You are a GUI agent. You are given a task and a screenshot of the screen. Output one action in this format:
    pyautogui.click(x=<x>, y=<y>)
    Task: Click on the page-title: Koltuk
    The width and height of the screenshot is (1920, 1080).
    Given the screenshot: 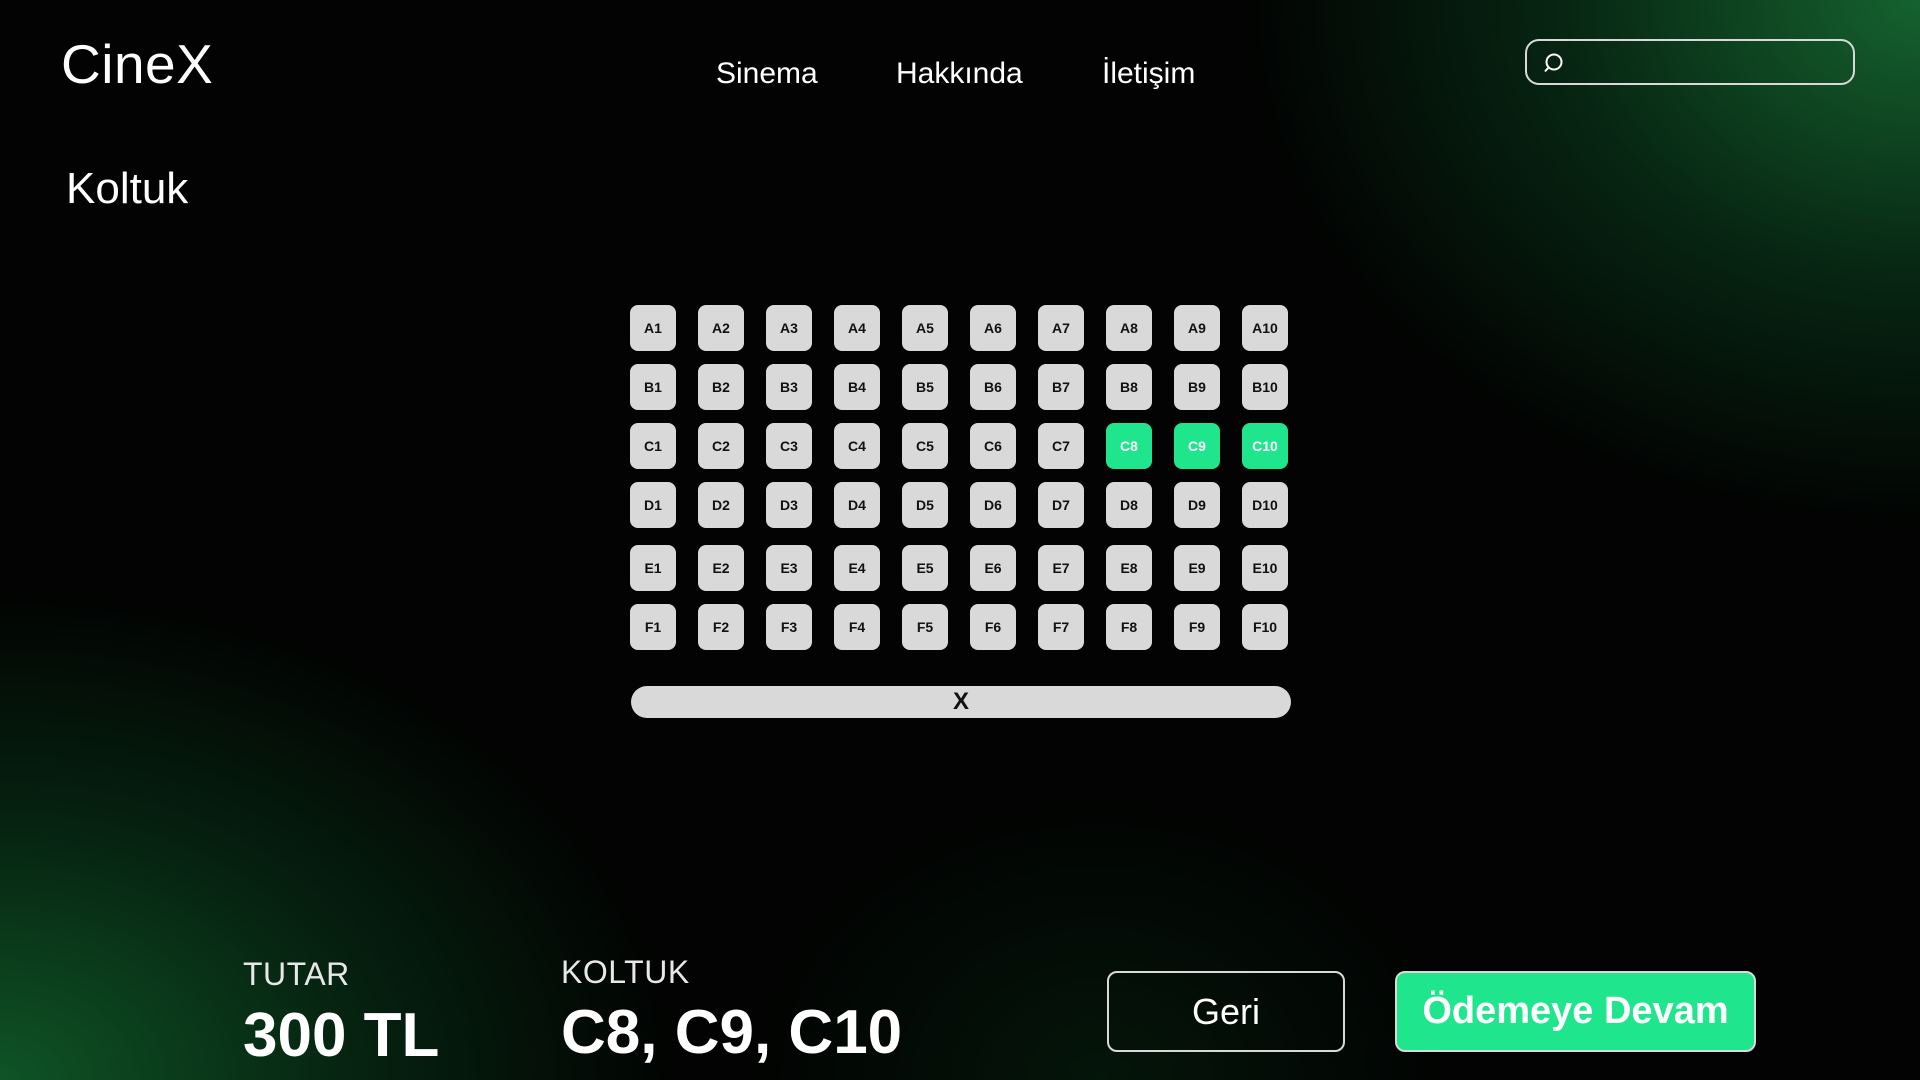 What is the action you would take?
    pyautogui.click(x=127, y=188)
    